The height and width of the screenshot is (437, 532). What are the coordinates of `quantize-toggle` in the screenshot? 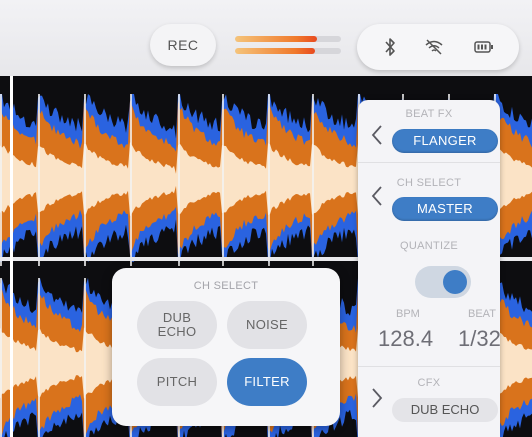 It's located at (443, 282).